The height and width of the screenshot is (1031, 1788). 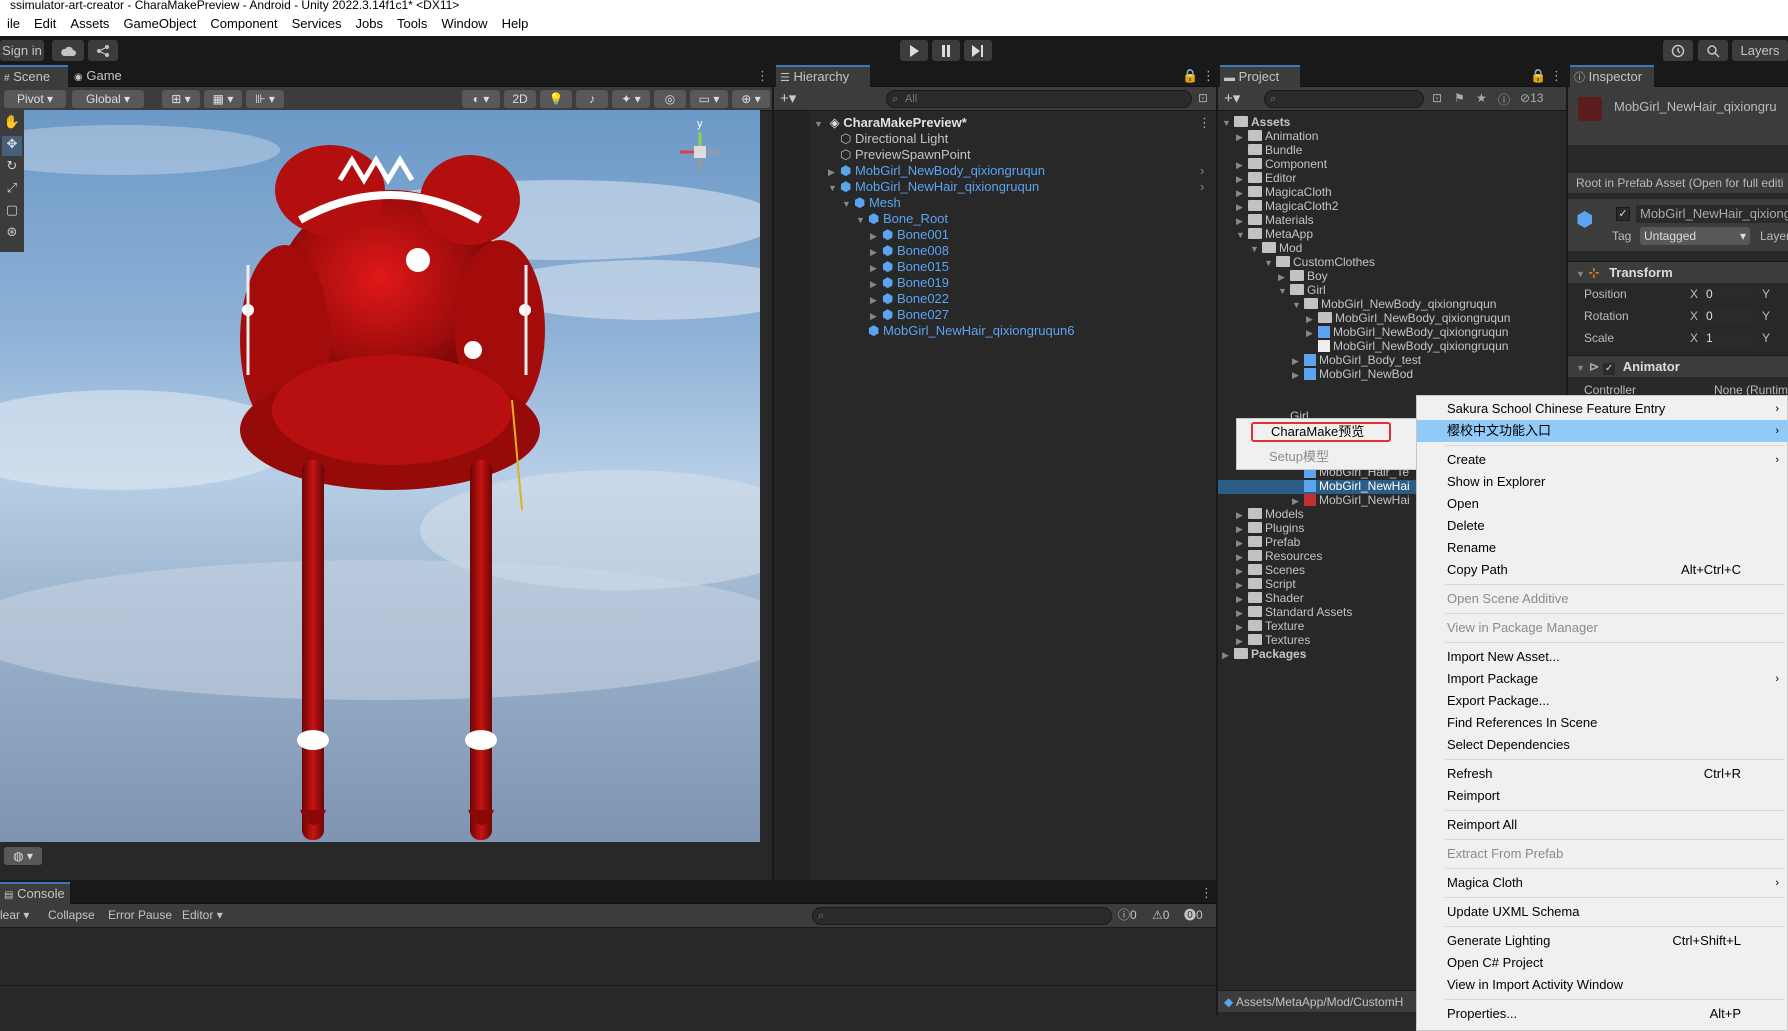 What do you see at coordinates (751, 99) in the screenshot?
I see `gizmos-dropdown: ⊕ ▾` at bounding box center [751, 99].